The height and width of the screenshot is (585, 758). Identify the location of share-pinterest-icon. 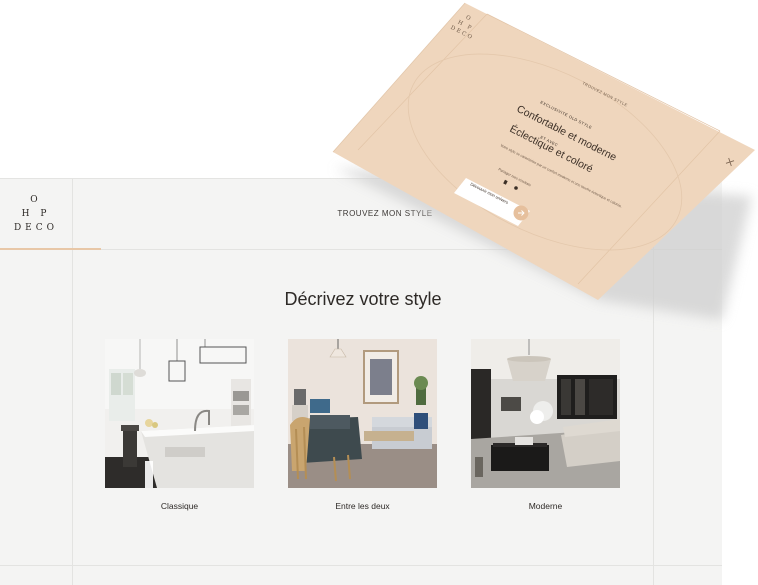
(516, 188).